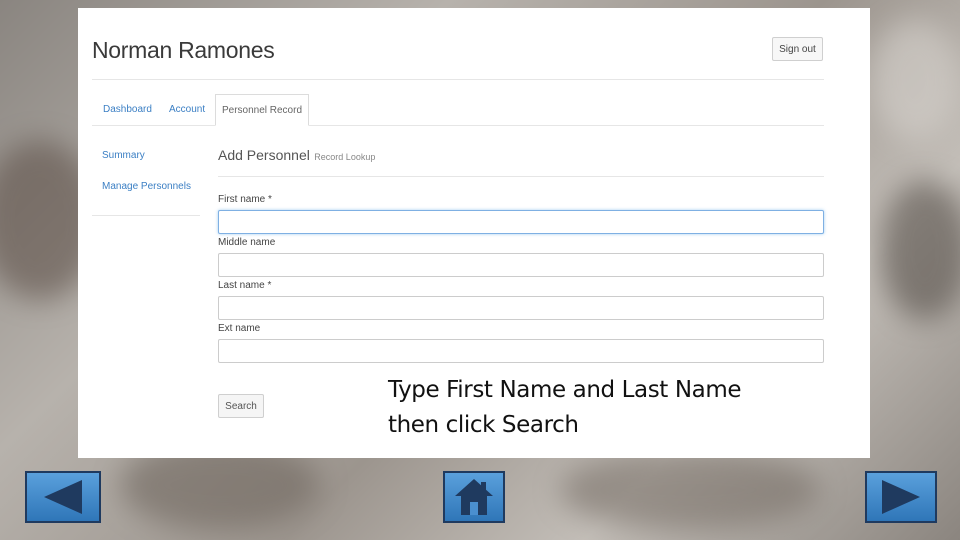 The height and width of the screenshot is (540, 960). I want to click on home-button, so click(474, 497).